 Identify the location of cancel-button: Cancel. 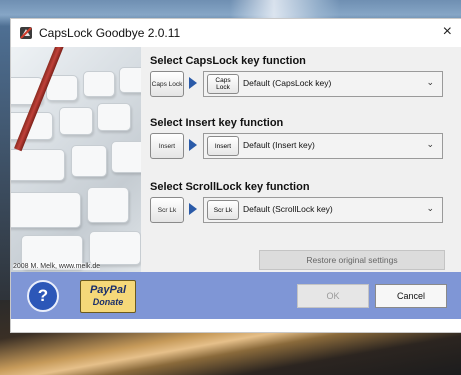
(411, 296).